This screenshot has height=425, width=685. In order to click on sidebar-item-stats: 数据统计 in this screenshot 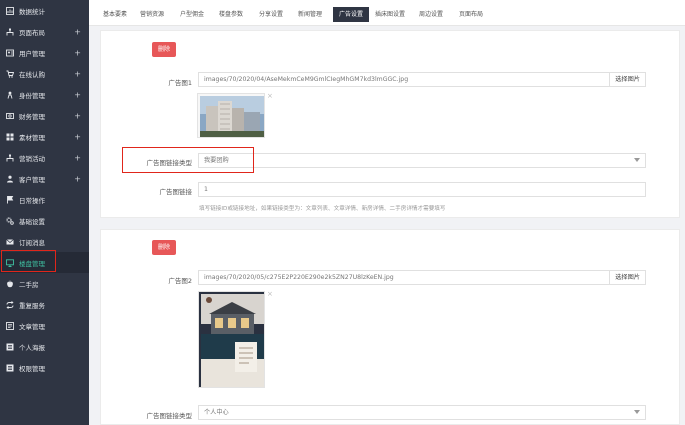, I will do `click(44, 10)`.